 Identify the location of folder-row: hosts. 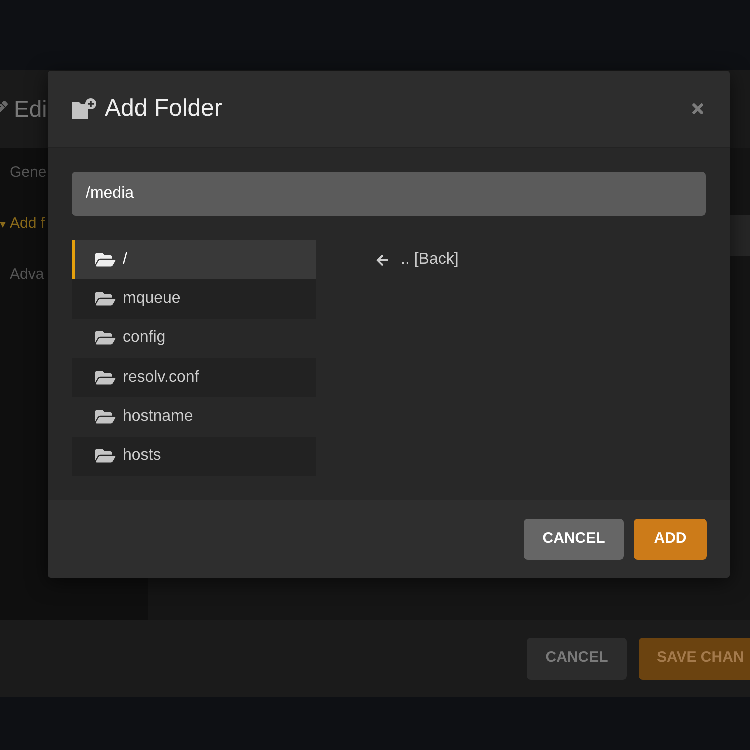
(194, 456).